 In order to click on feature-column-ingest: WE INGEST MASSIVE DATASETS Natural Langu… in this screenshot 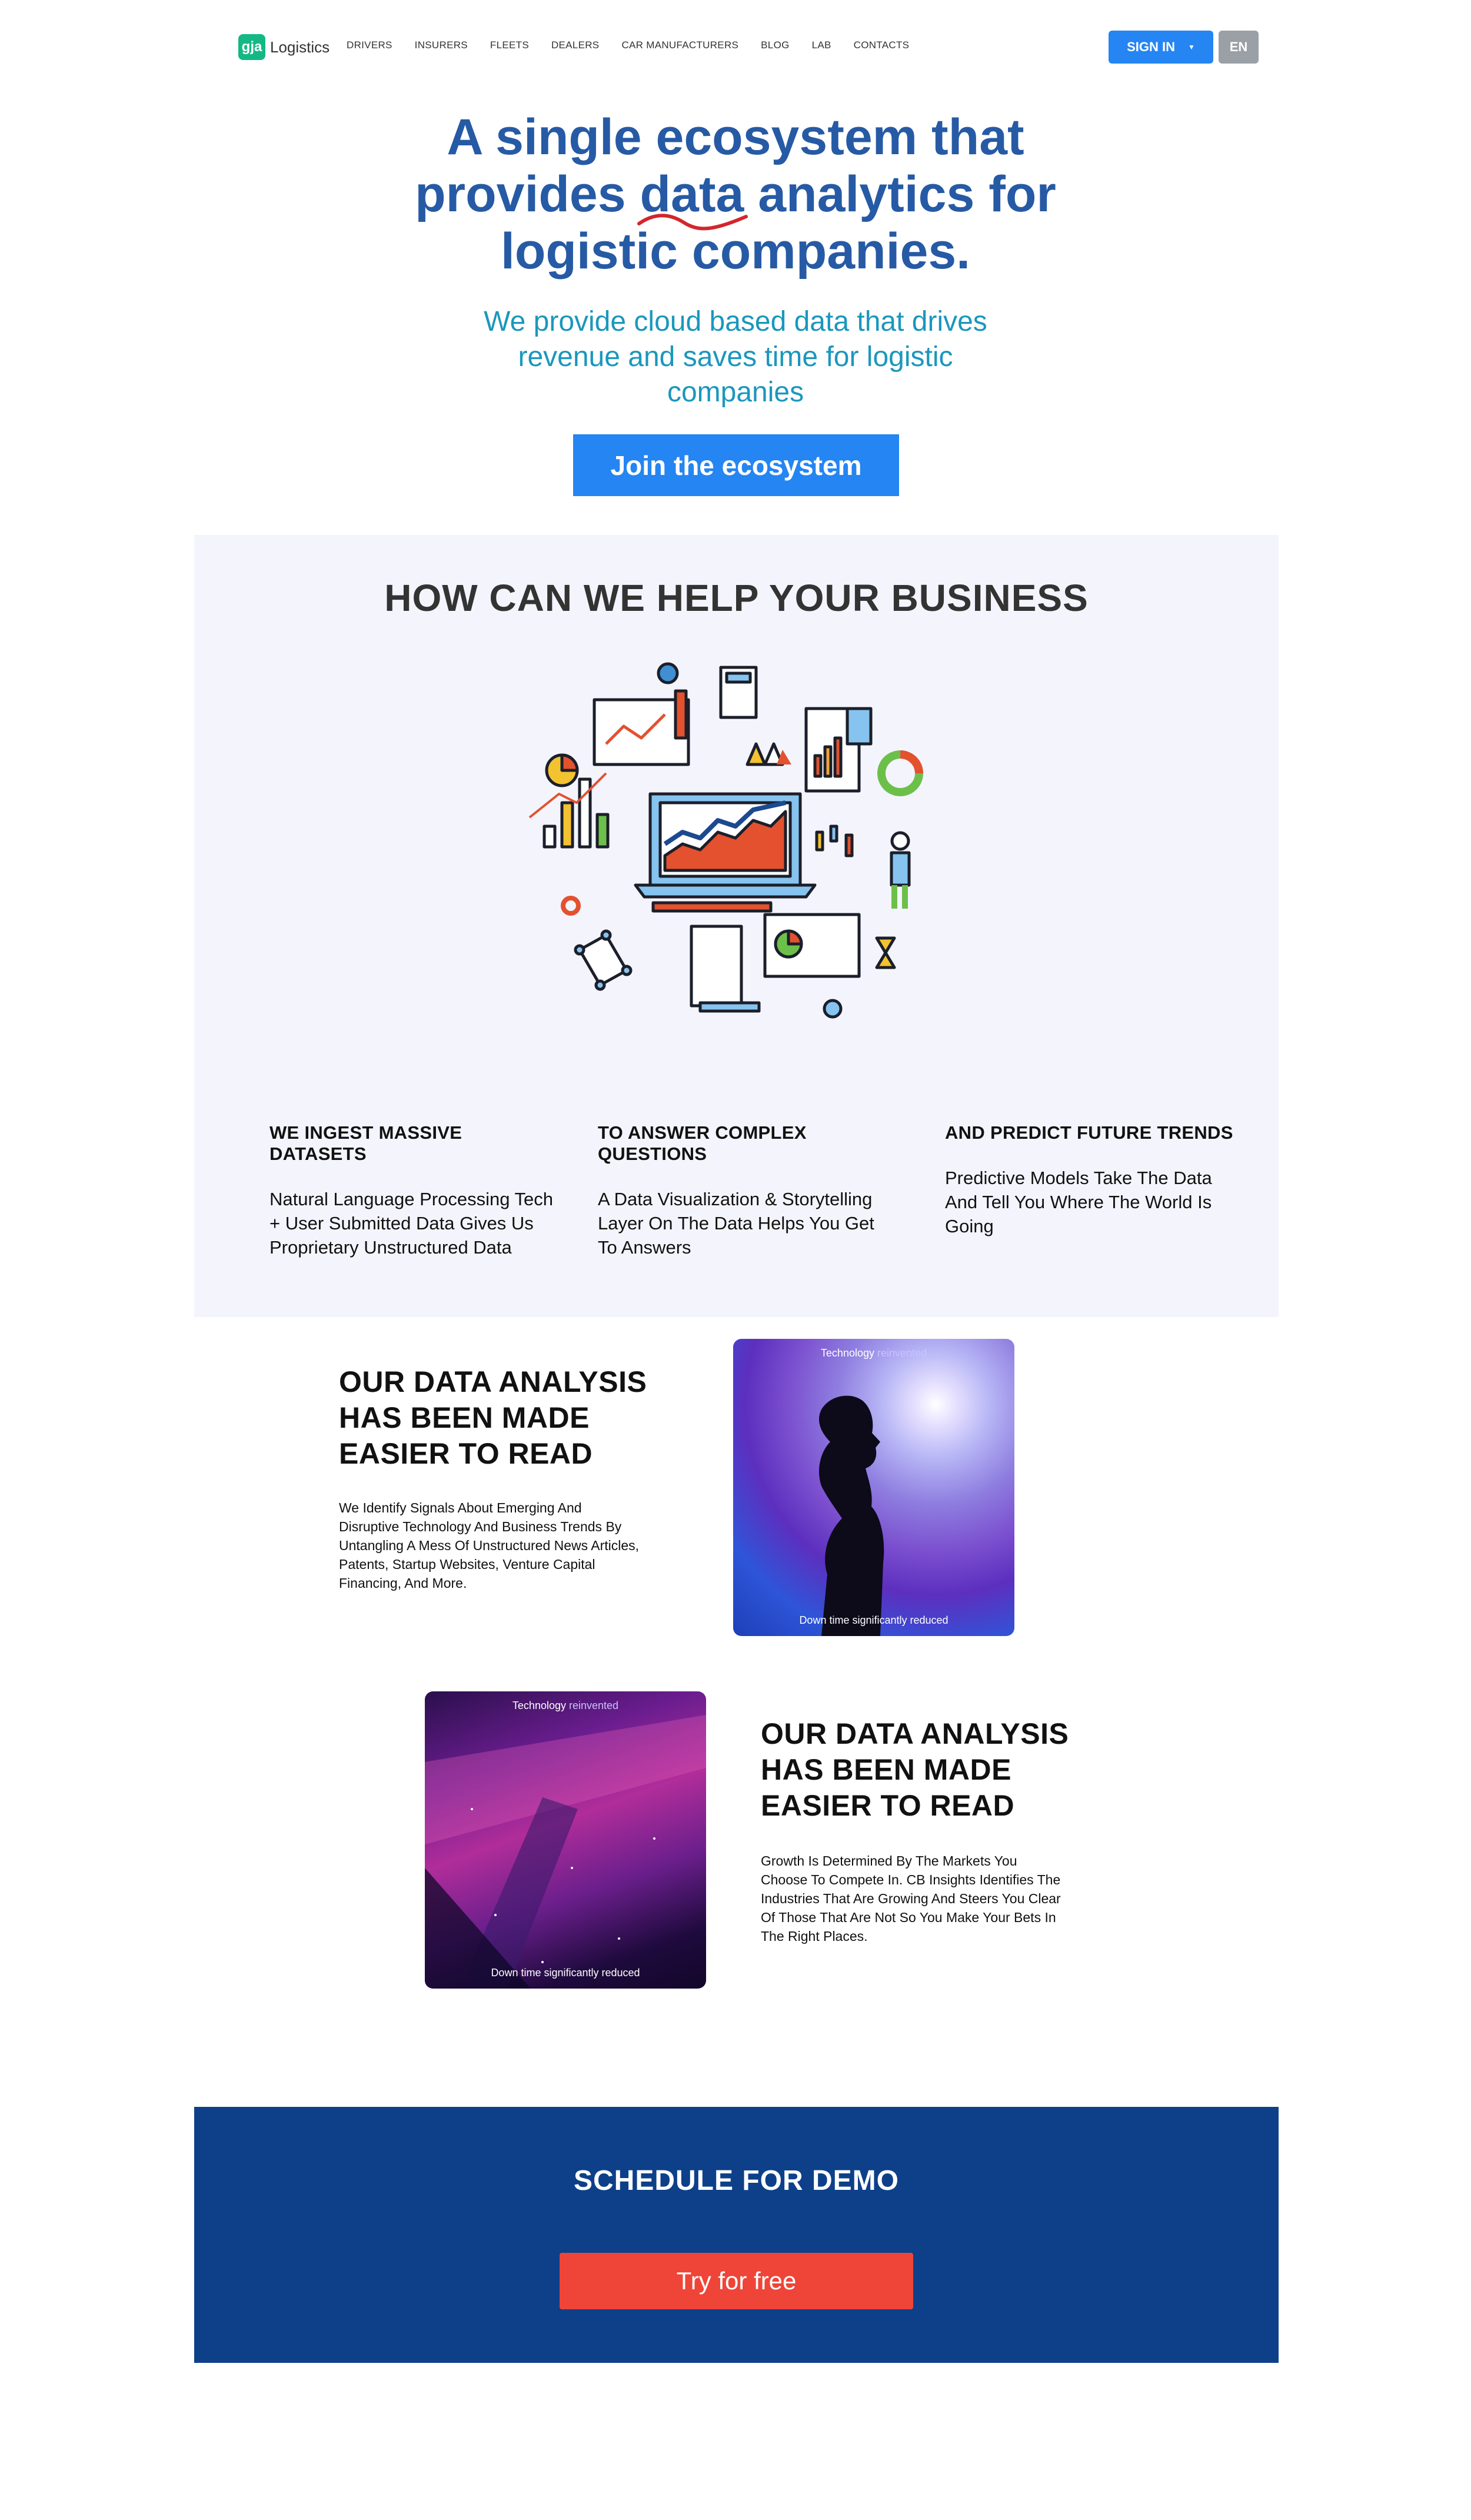, I will do `click(416, 1190)`.